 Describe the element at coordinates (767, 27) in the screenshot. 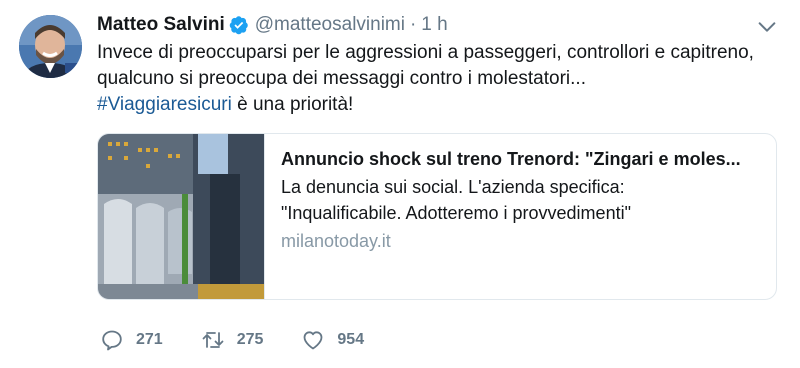

I see `chevron-down-icon` at that location.